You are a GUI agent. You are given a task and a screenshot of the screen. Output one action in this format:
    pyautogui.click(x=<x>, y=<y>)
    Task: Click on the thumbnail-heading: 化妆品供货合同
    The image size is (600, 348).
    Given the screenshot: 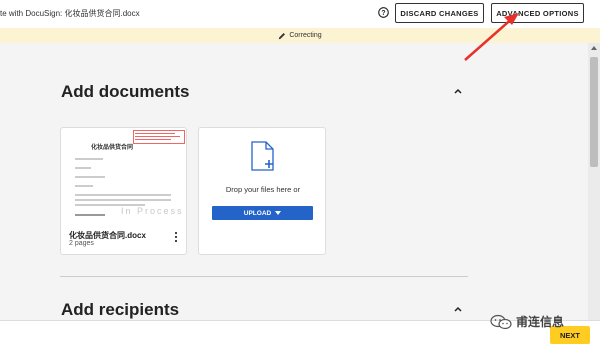 What is the action you would take?
    pyautogui.click(x=112, y=148)
    